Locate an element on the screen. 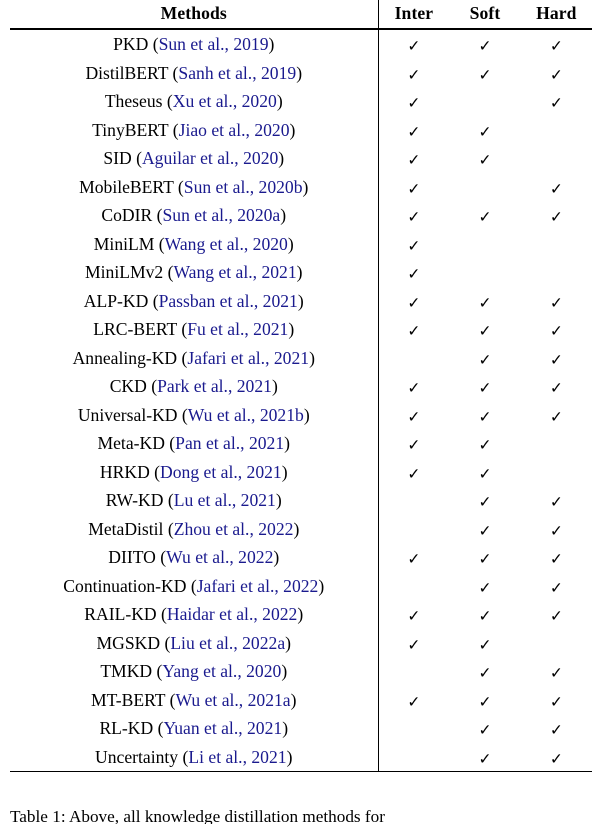 The width and height of the screenshot is (602, 824). citation-link: Lu et al., 2021 is located at coordinates (225, 500).